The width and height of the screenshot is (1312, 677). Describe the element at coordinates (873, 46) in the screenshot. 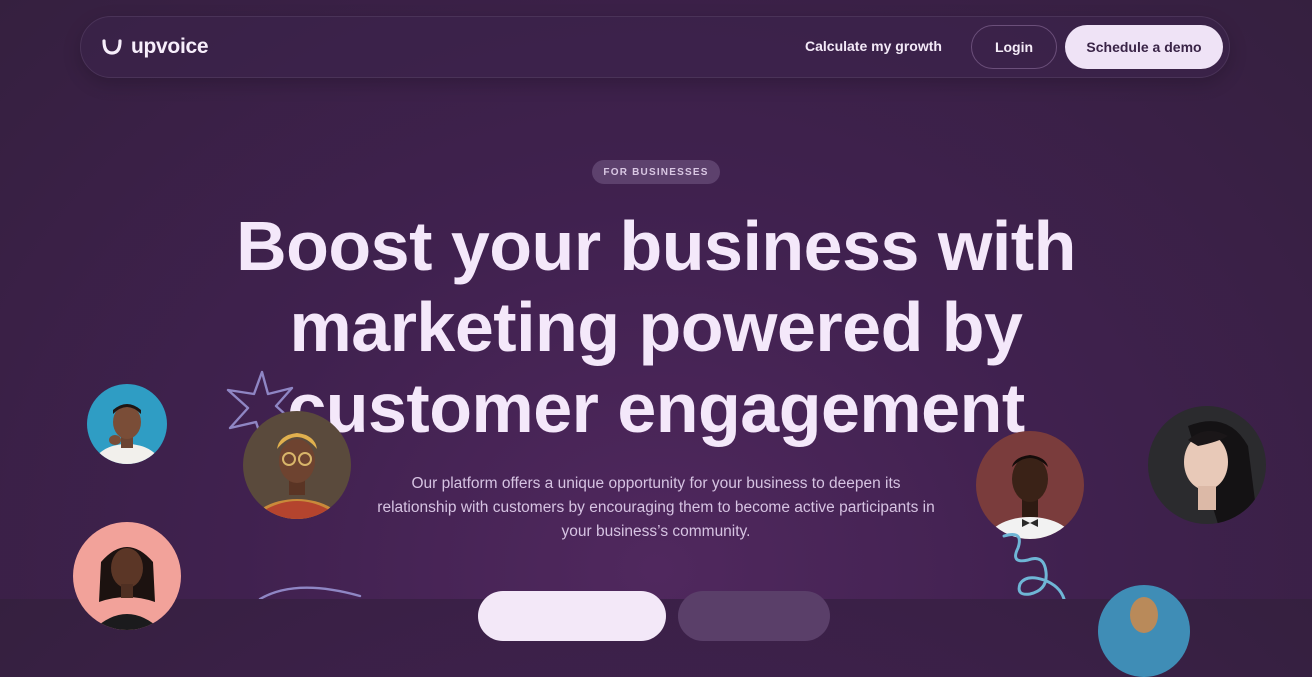

I see `calculate-growth-link: Calculate my growth` at that location.